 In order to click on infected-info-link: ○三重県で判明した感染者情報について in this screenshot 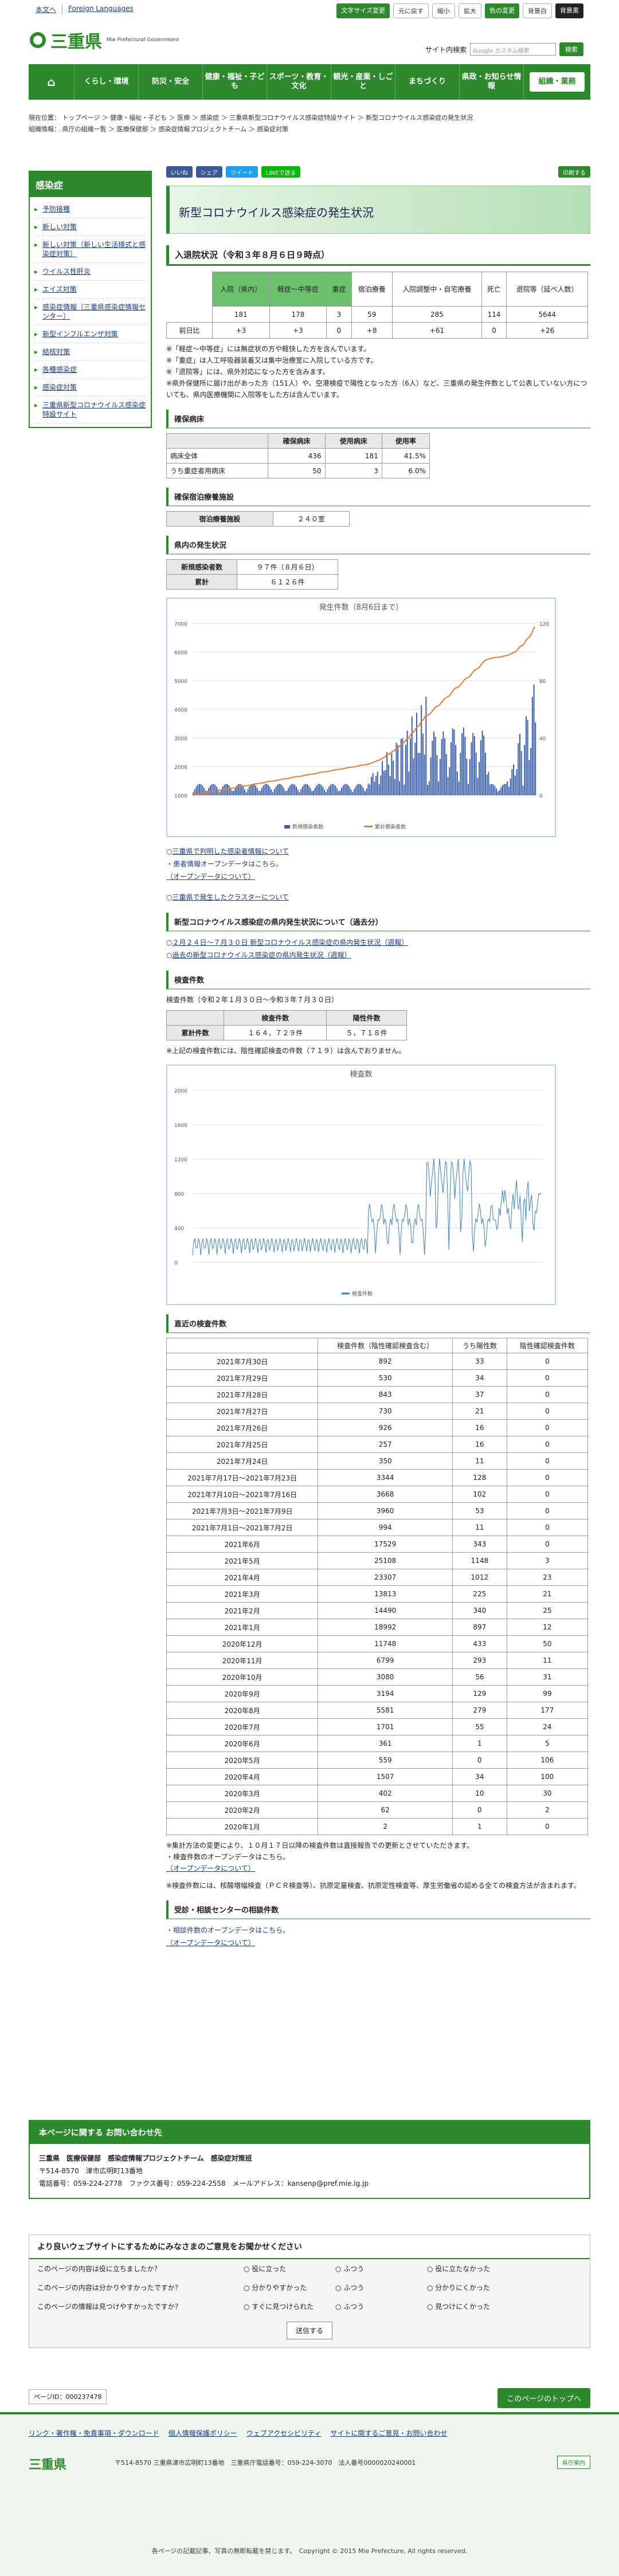, I will do `click(378, 851)`.